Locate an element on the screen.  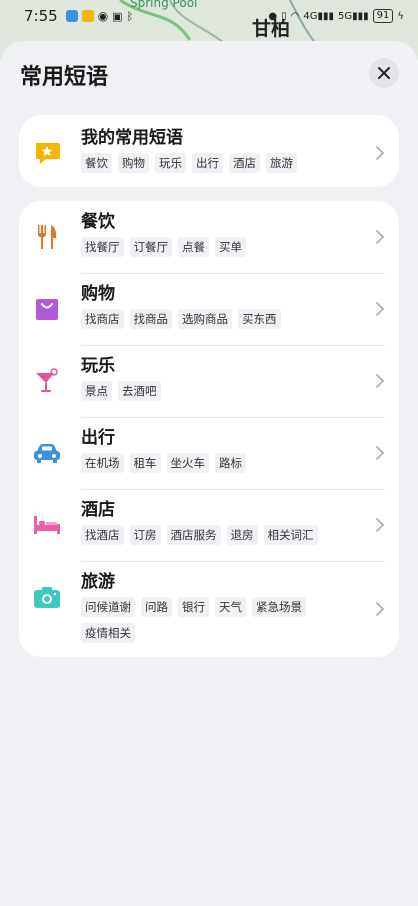
app-notification-icon: ▣ is located at coordinates (117, 16).